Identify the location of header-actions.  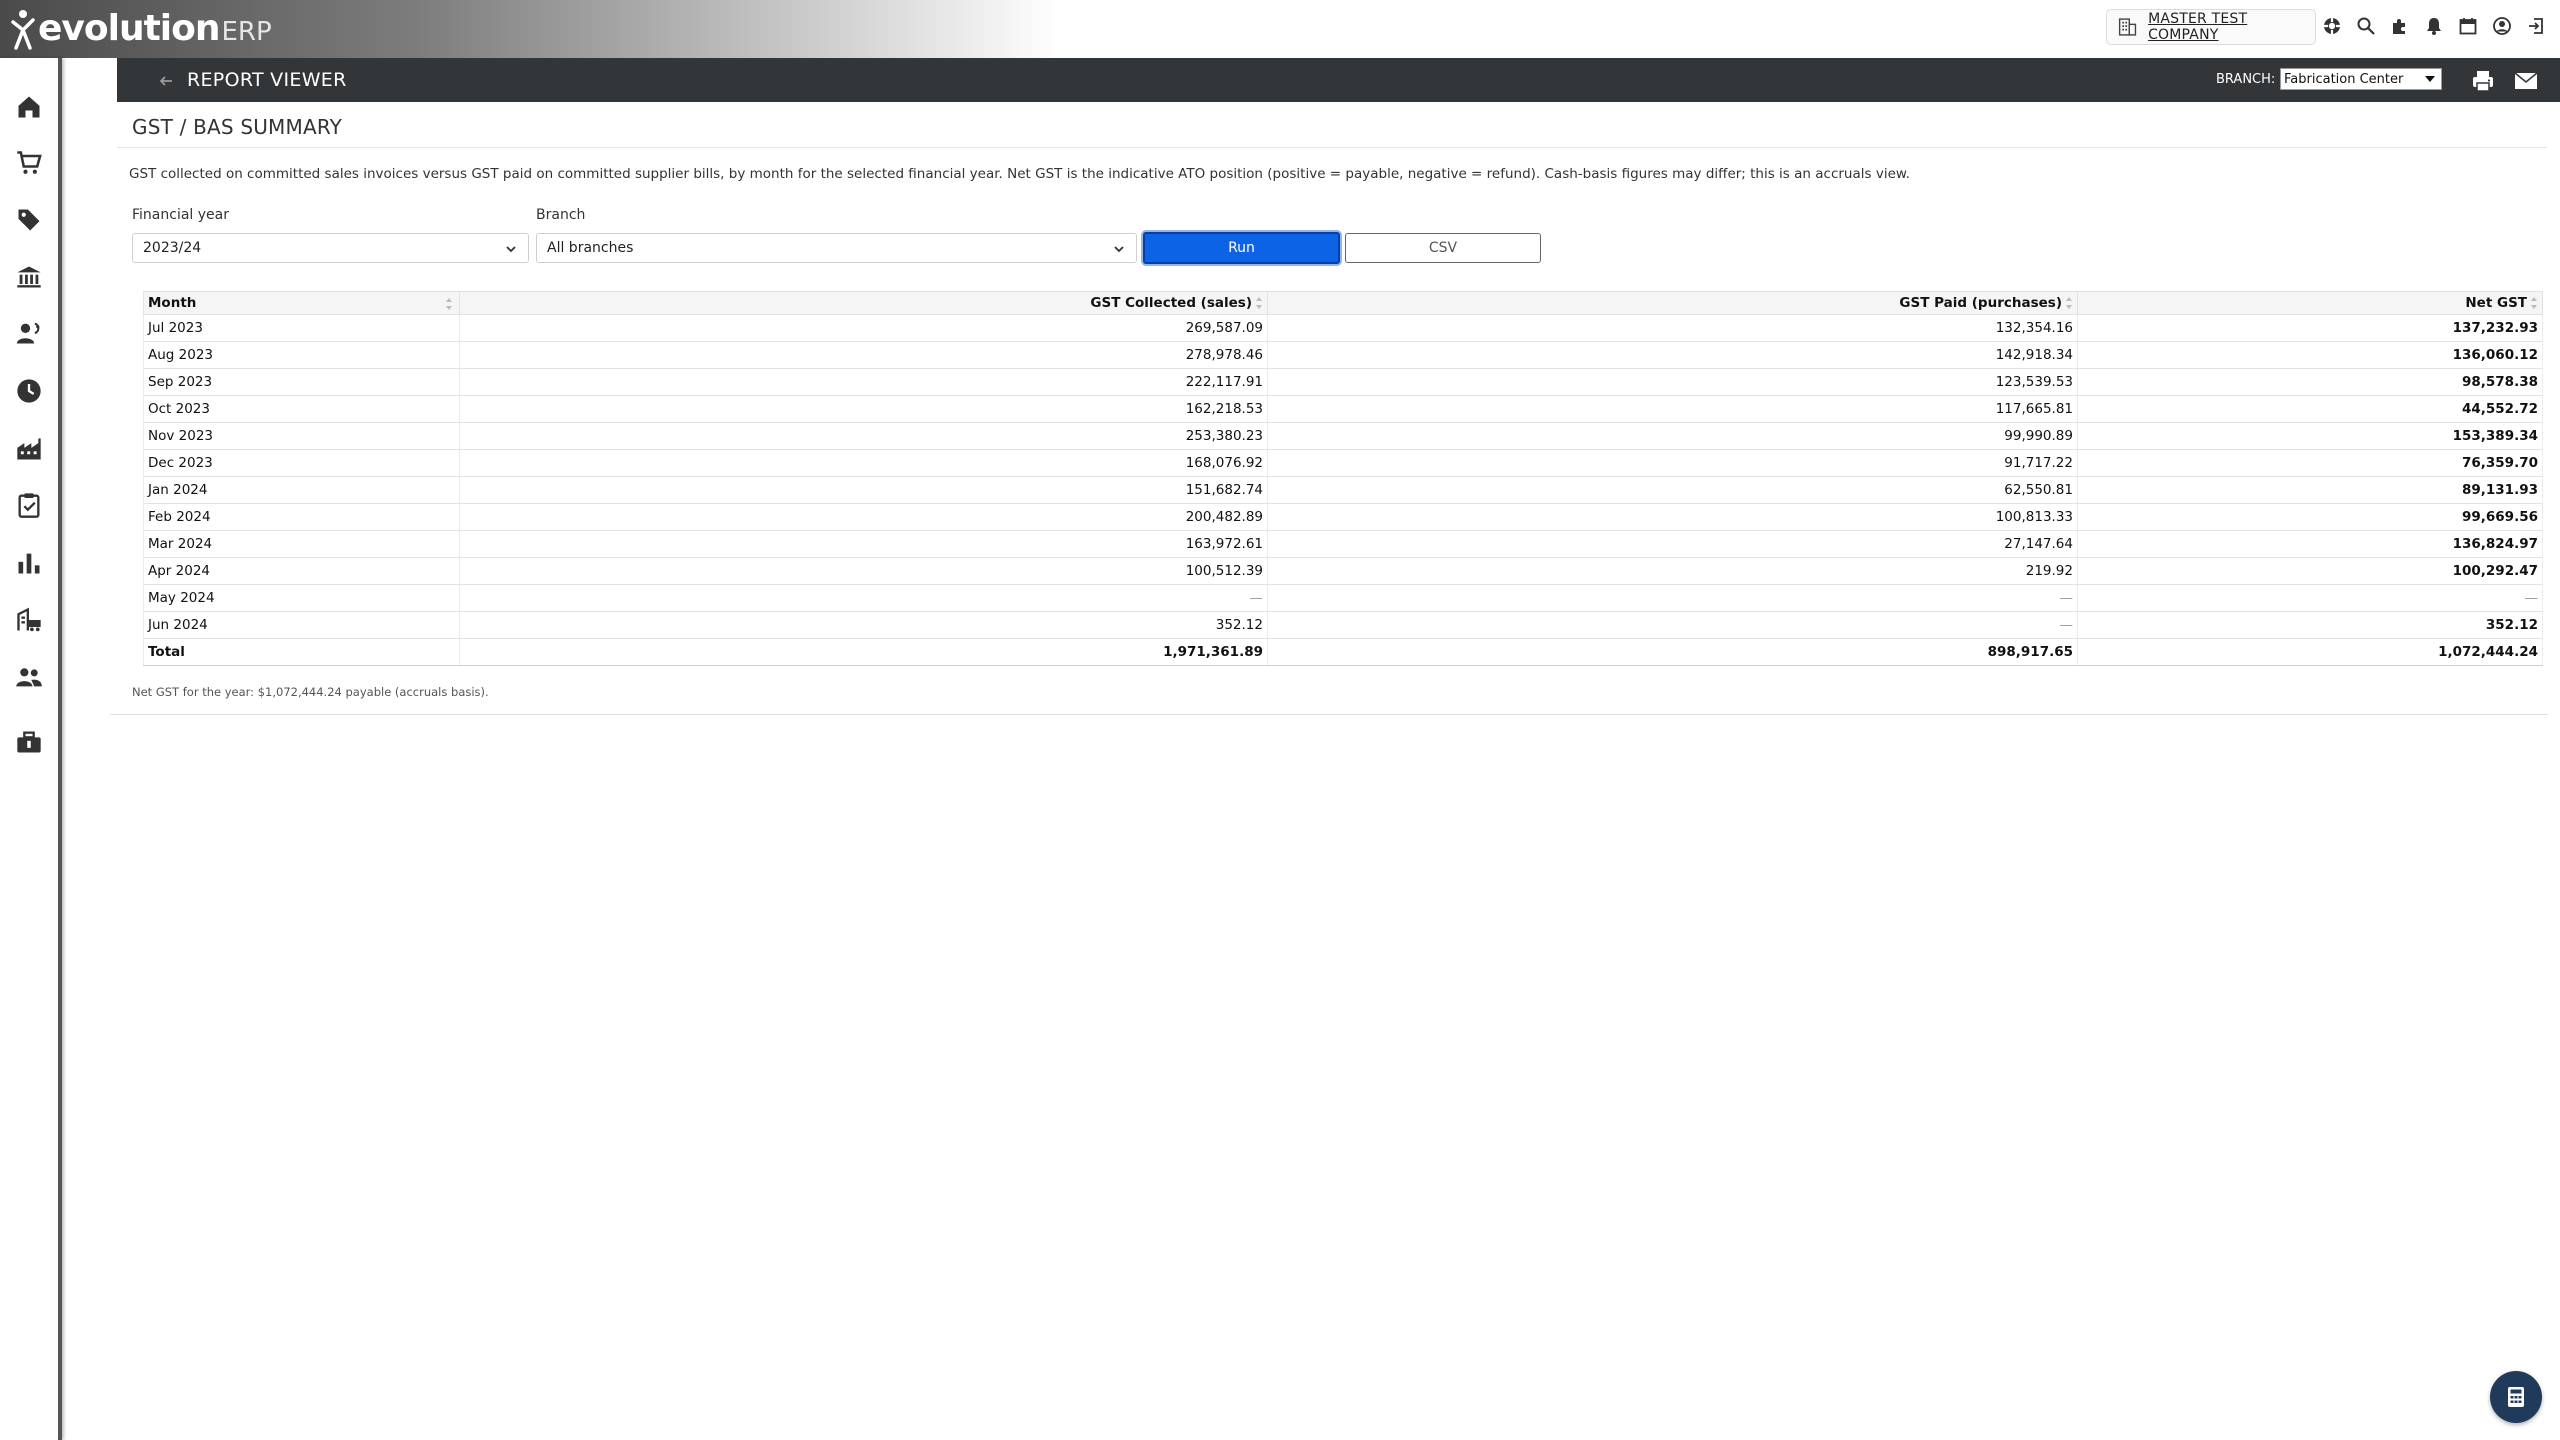
(2439, 26).